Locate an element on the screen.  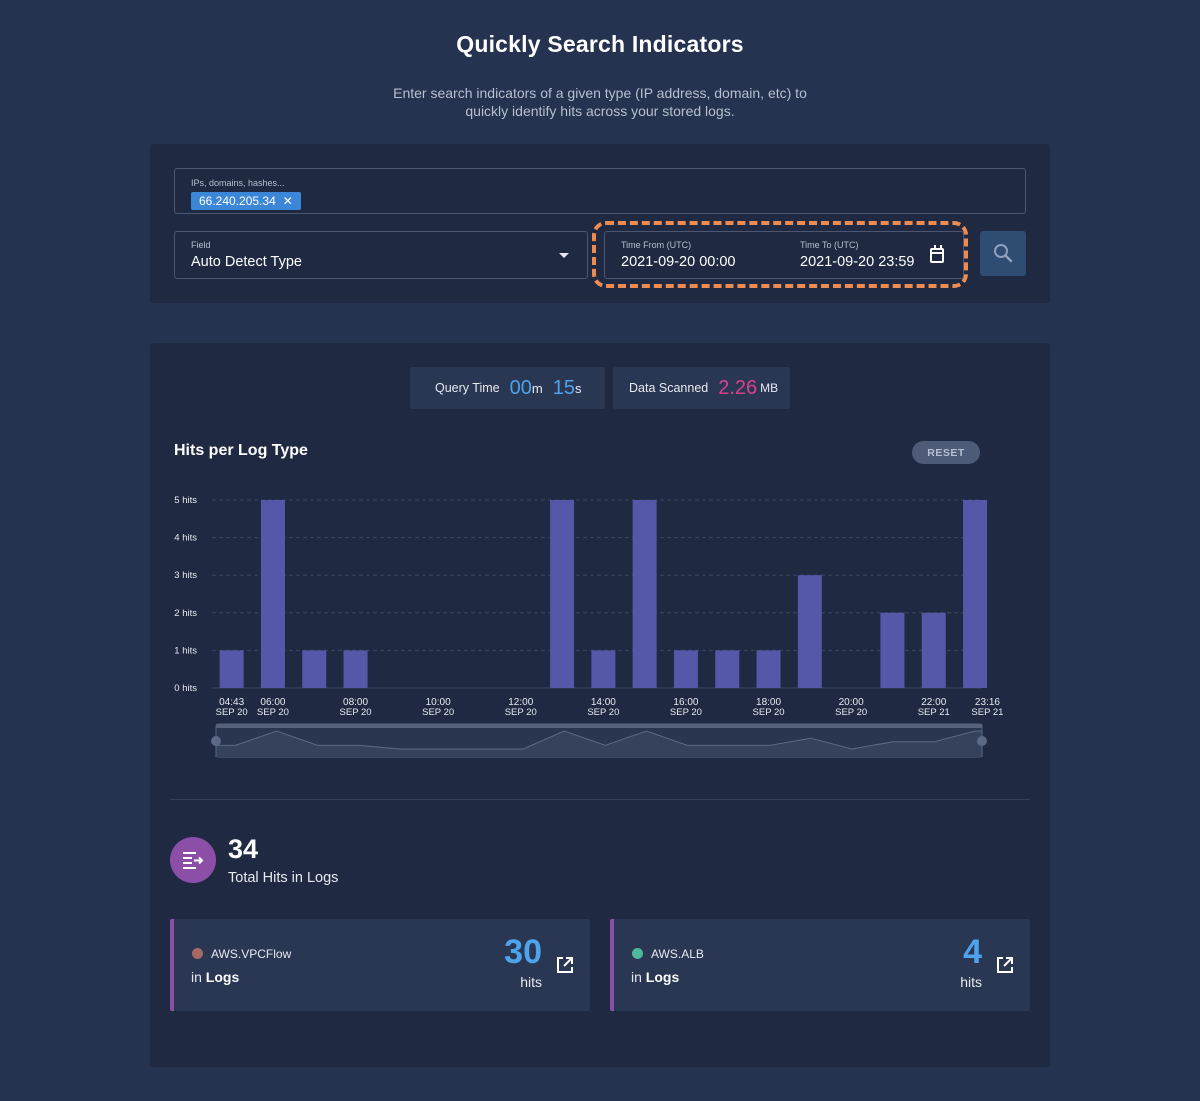
query-minutes: 00 is located at coordinates (520, 387).